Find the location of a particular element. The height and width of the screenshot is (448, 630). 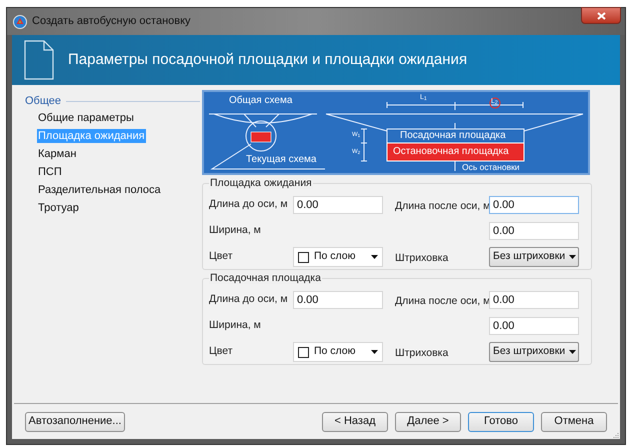

diagram-label: Посадочная площадка is located at coordinates (453, 136).